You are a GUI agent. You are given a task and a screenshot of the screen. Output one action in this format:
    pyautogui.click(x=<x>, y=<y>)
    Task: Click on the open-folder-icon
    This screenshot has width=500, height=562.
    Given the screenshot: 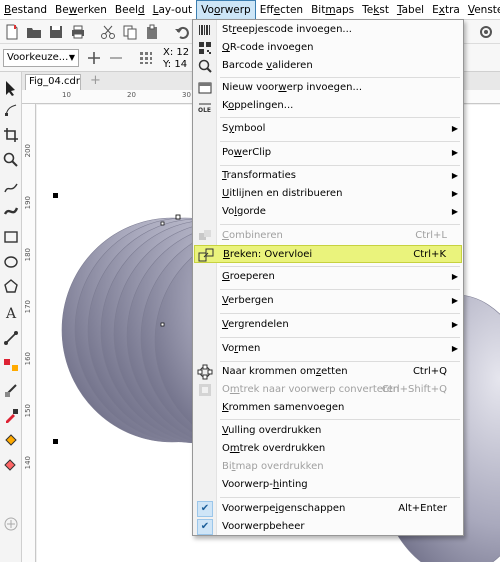 What is the action you would take?
    pyautogui.click(x=34, y=32)
    